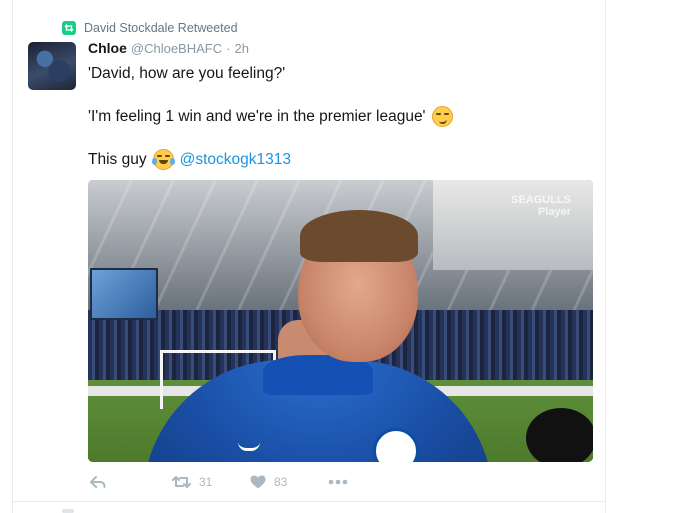 The image size is (692, 513). I want to click on watermark-line-1: SEAGULLS, so click(541, 200).